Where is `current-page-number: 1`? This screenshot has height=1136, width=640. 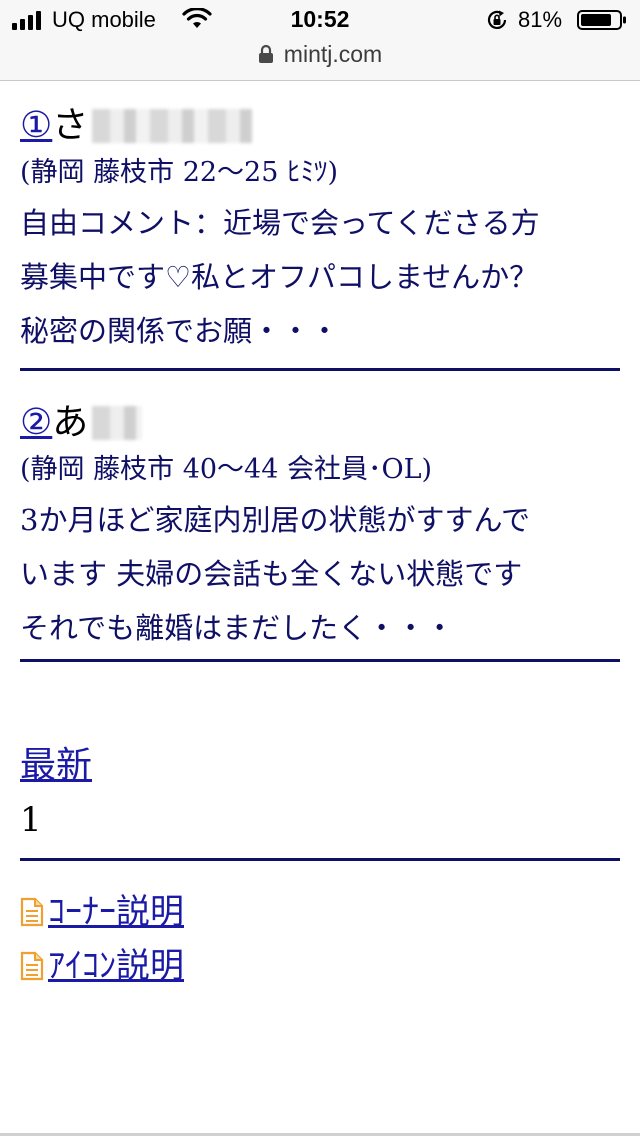 current-page-number: 1 is located at coordinates (31, 820).